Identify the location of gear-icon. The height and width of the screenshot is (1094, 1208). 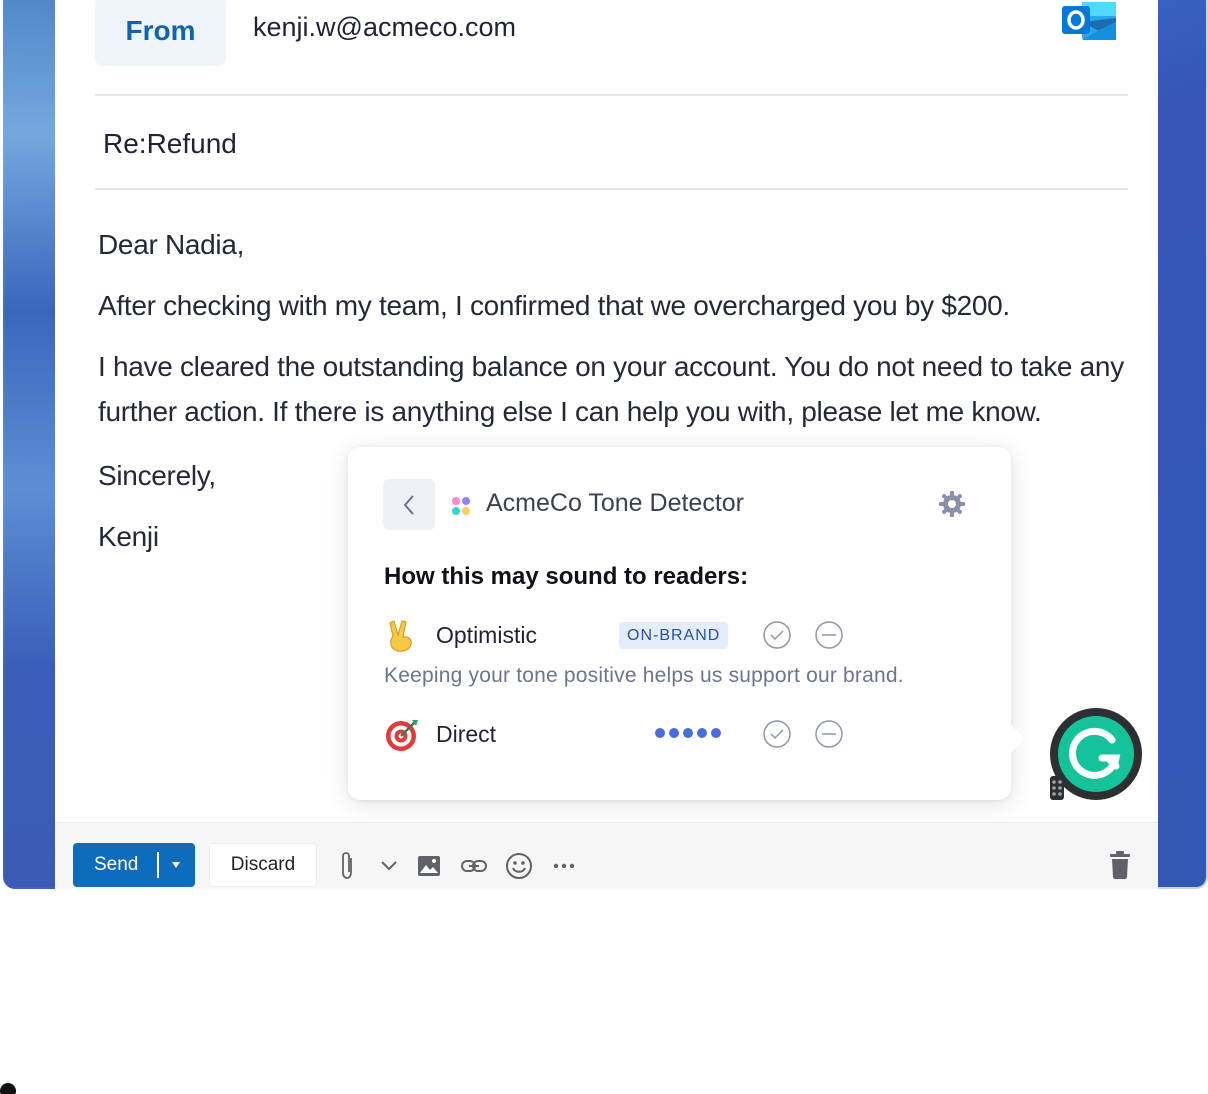
(952, 504).